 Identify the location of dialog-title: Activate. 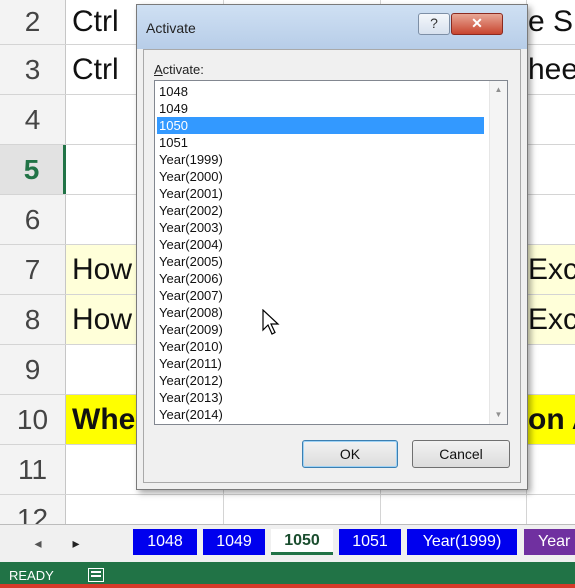
(171, 28).